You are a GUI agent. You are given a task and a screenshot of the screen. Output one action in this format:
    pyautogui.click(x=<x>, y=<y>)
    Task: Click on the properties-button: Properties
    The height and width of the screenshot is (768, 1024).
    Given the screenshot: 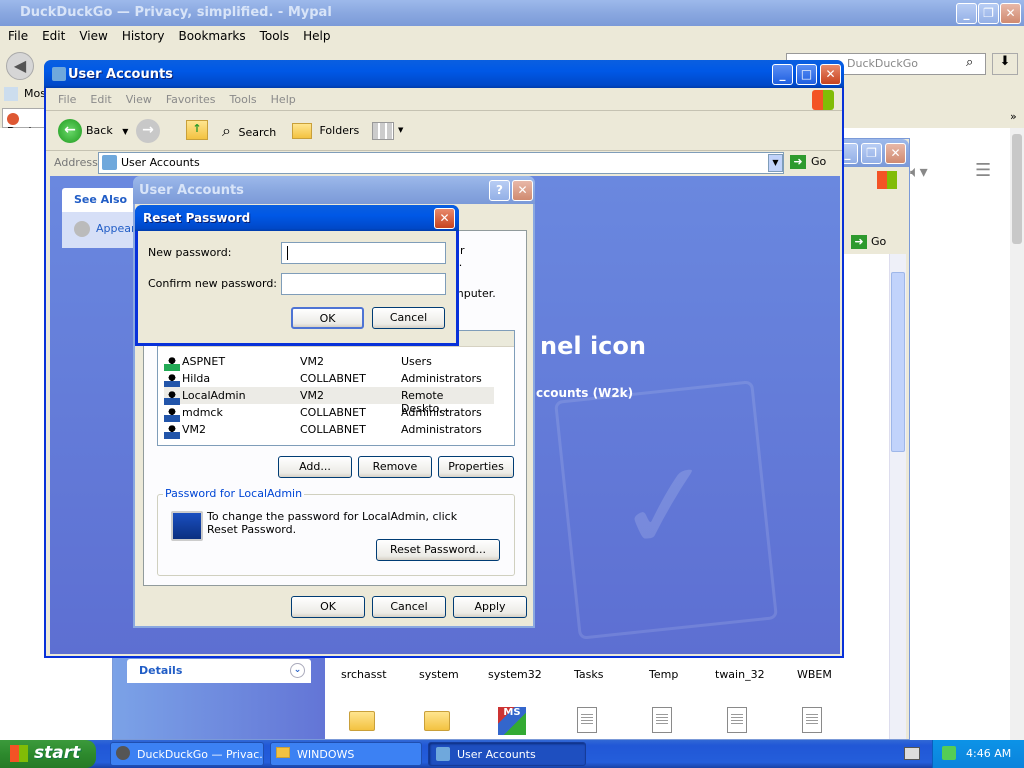 What is the action you would take?
    pyautogui.click(x=476, y=467)
    